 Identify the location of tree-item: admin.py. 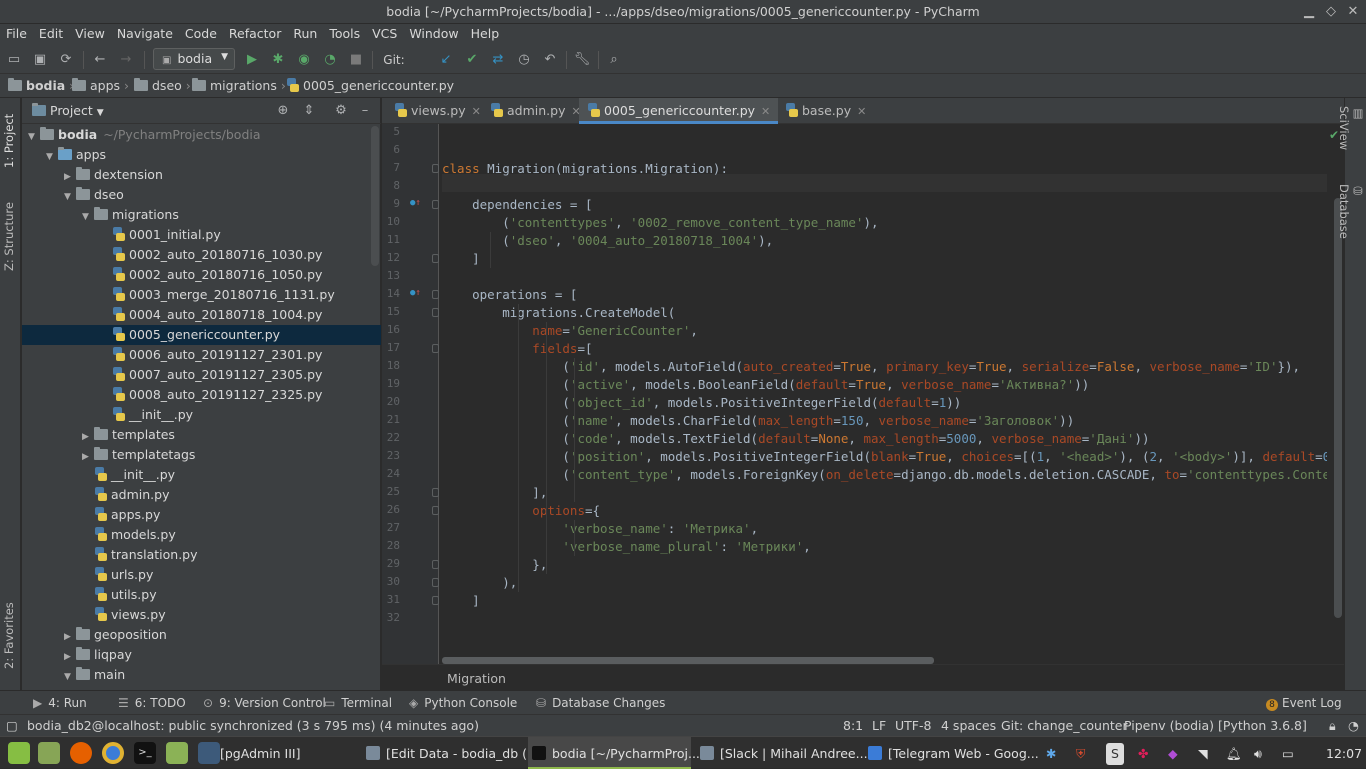
(201, 495).